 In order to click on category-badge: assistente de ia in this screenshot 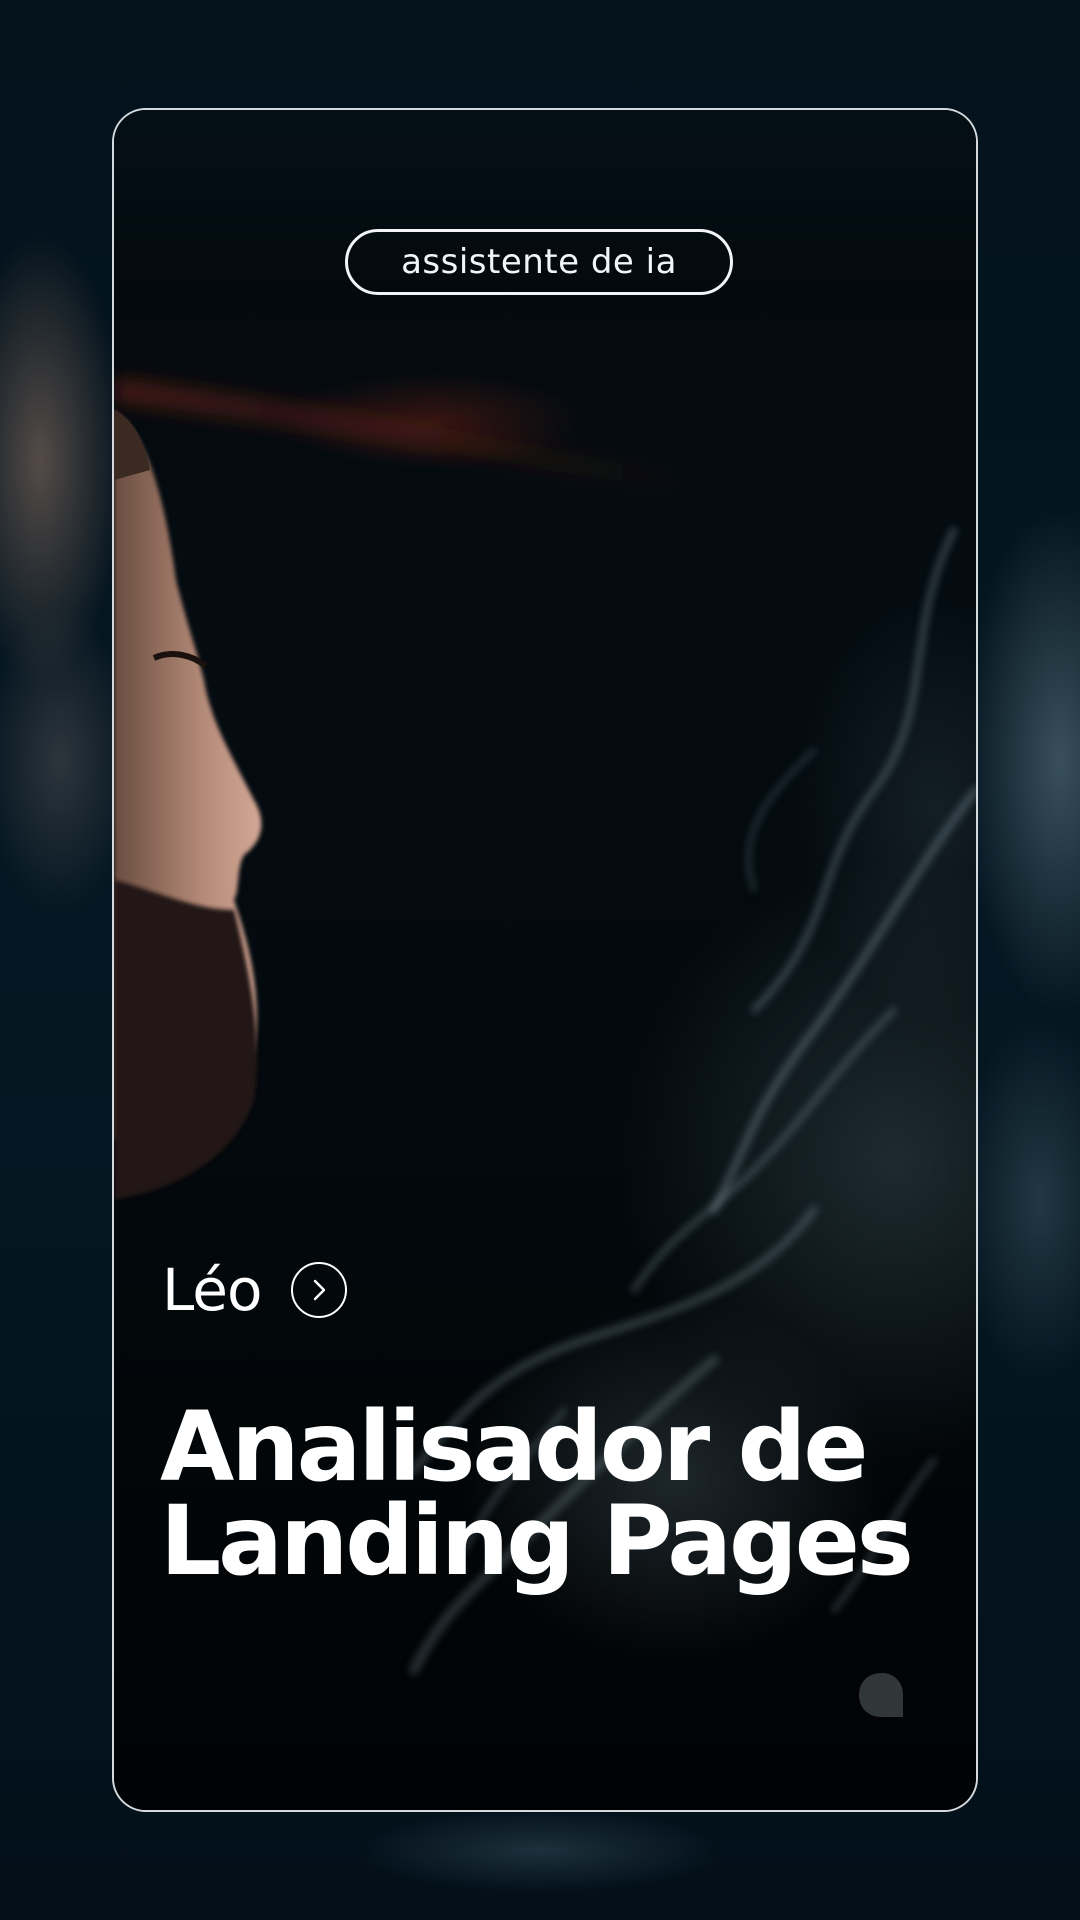, I will do `click(539, 262)`.